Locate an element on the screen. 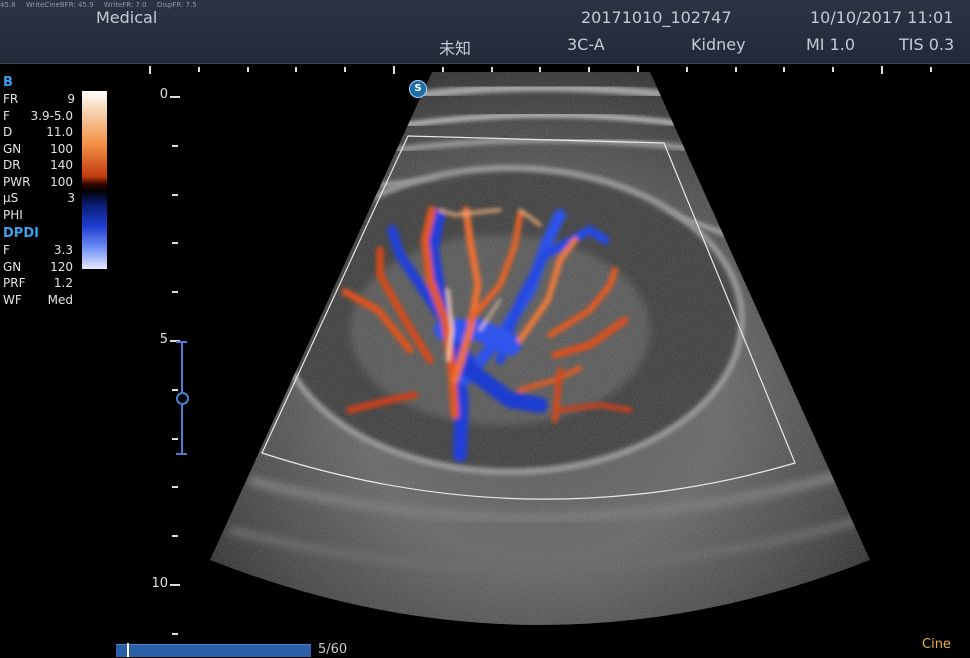  param-value: 1.2 is located at coordinates (63, 283).